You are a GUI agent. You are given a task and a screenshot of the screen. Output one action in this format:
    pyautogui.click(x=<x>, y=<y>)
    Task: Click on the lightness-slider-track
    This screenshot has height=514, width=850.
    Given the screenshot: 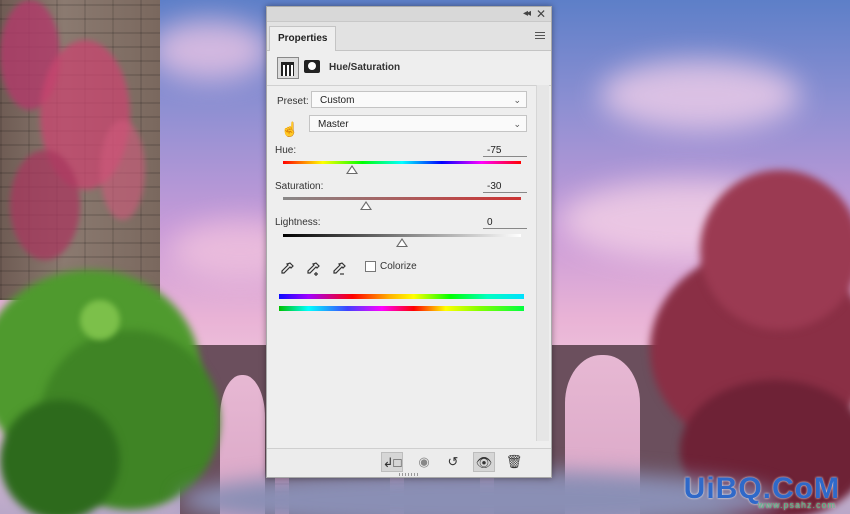 What is the action you would take?
    pyautogui.click(x=402, y=235)
    